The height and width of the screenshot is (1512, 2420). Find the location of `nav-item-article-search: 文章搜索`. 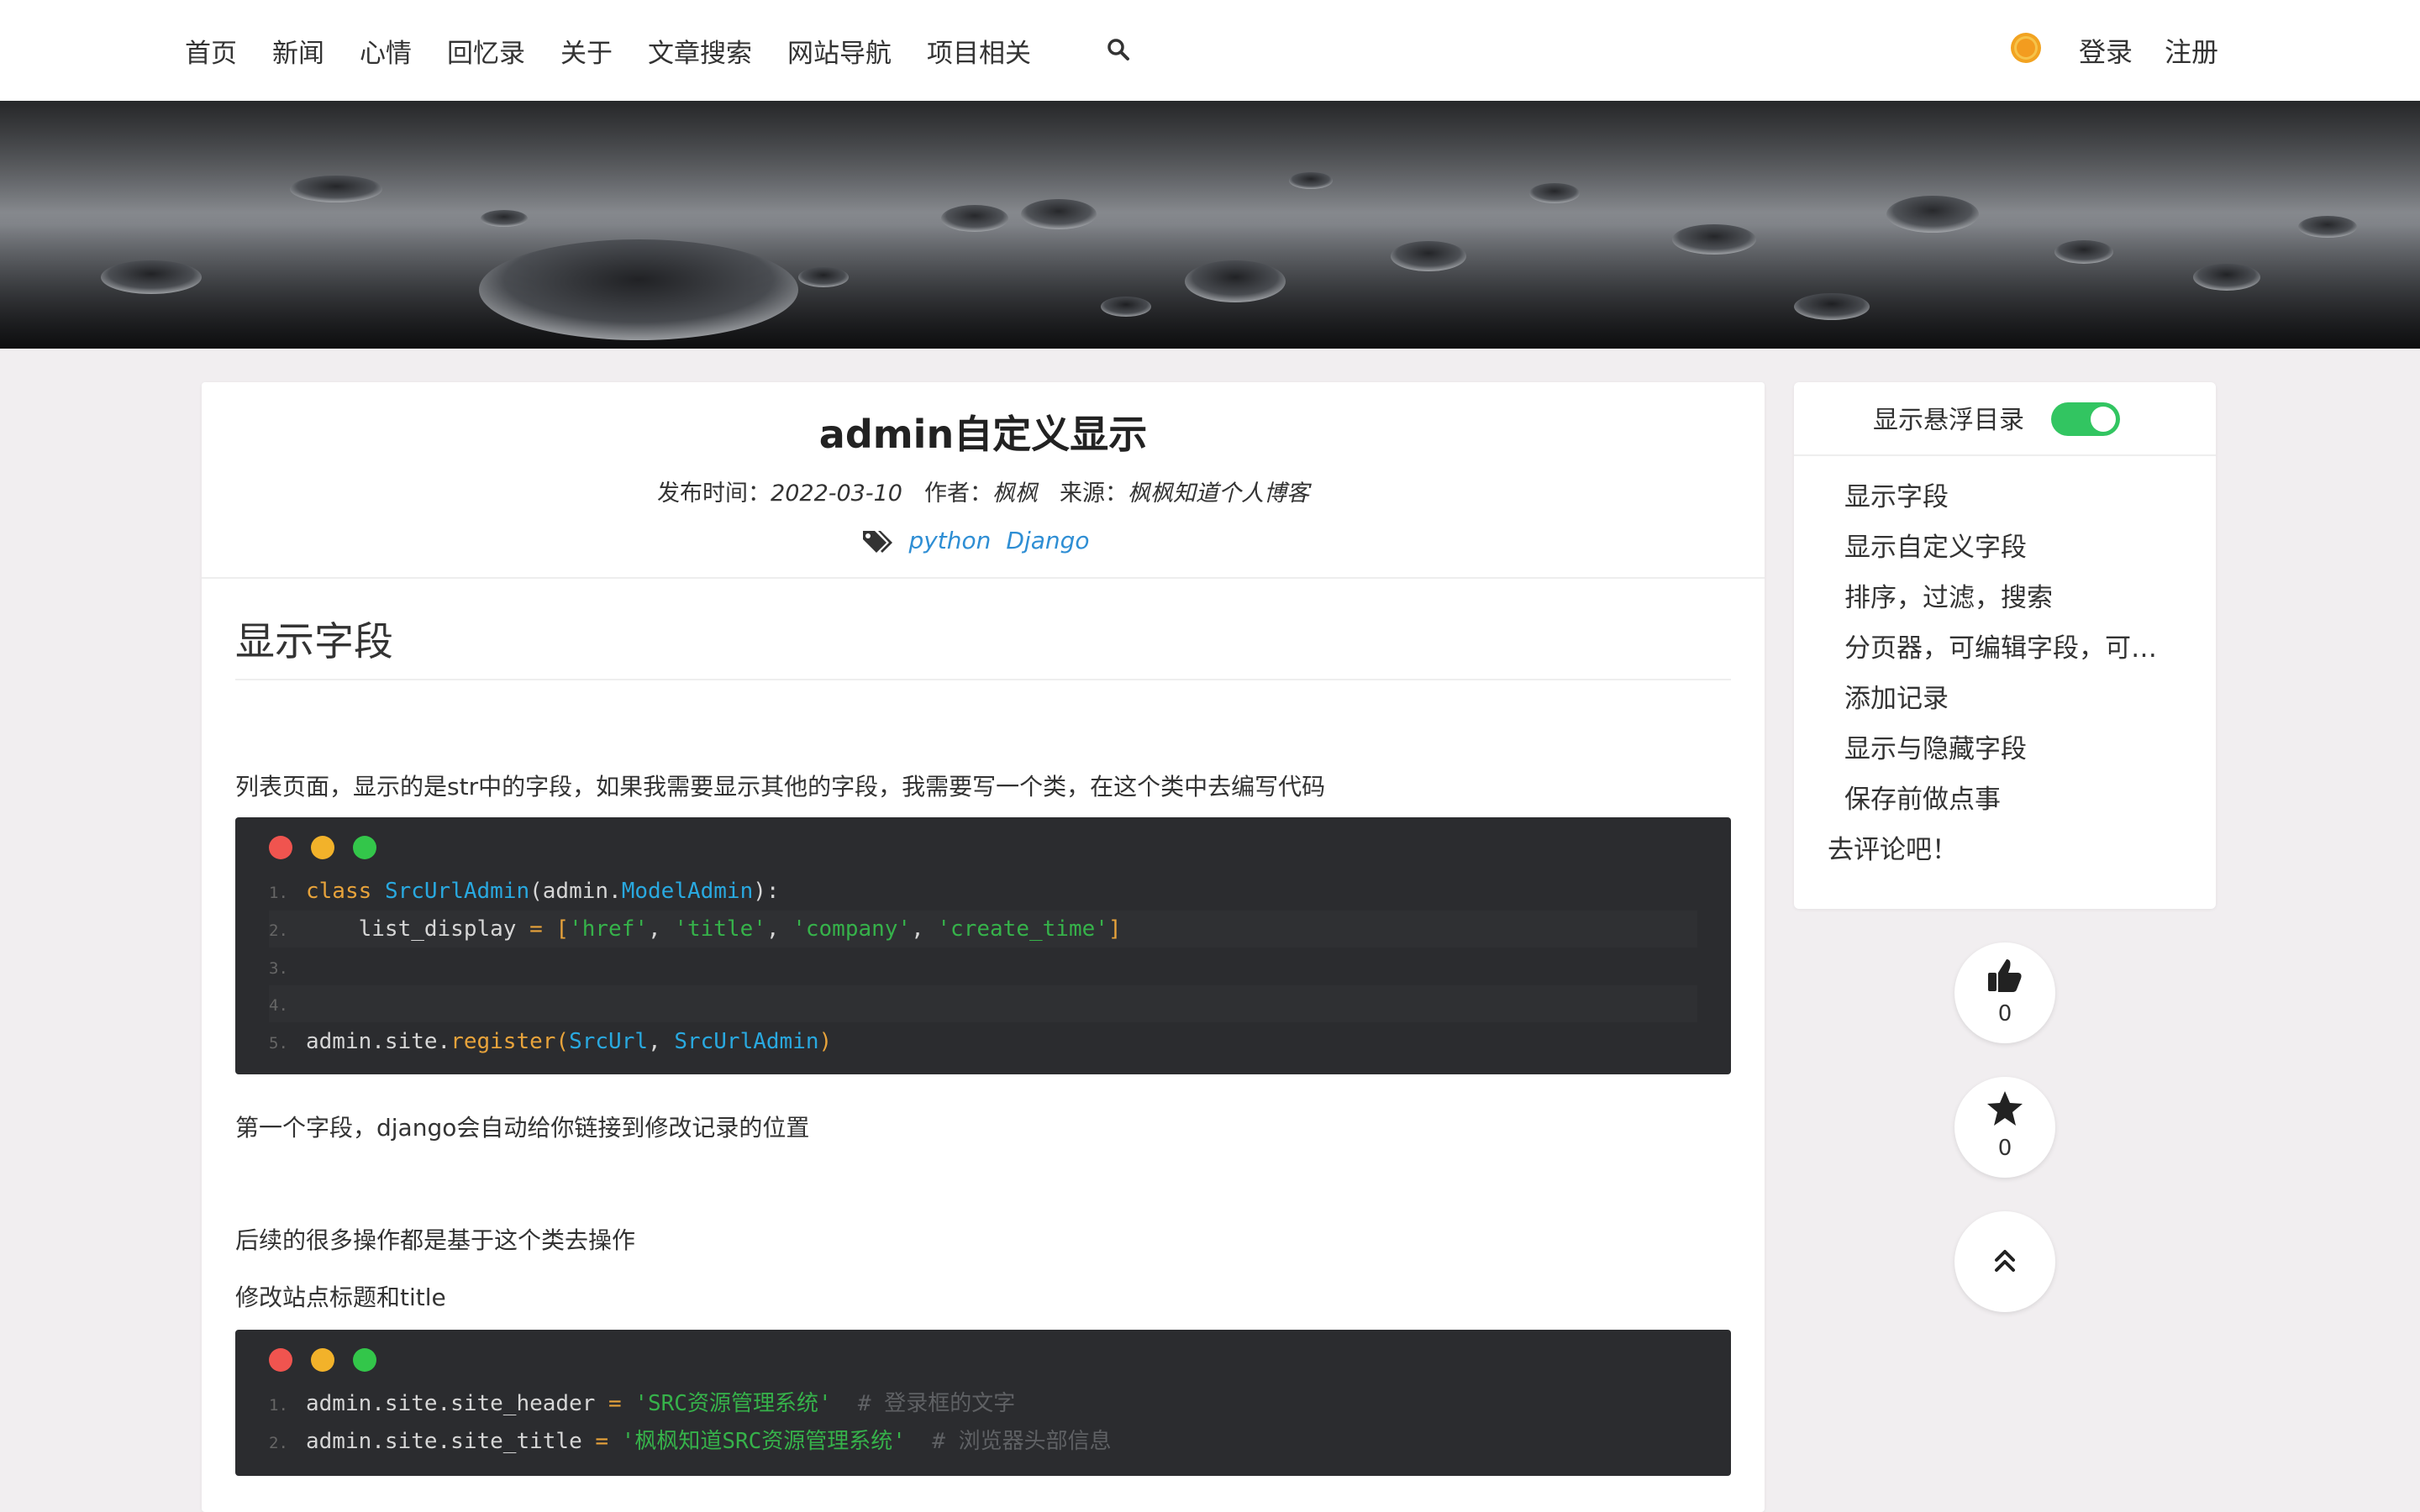

nav-item-article-search: 文章搜索 is located at coordinates (700, 51).